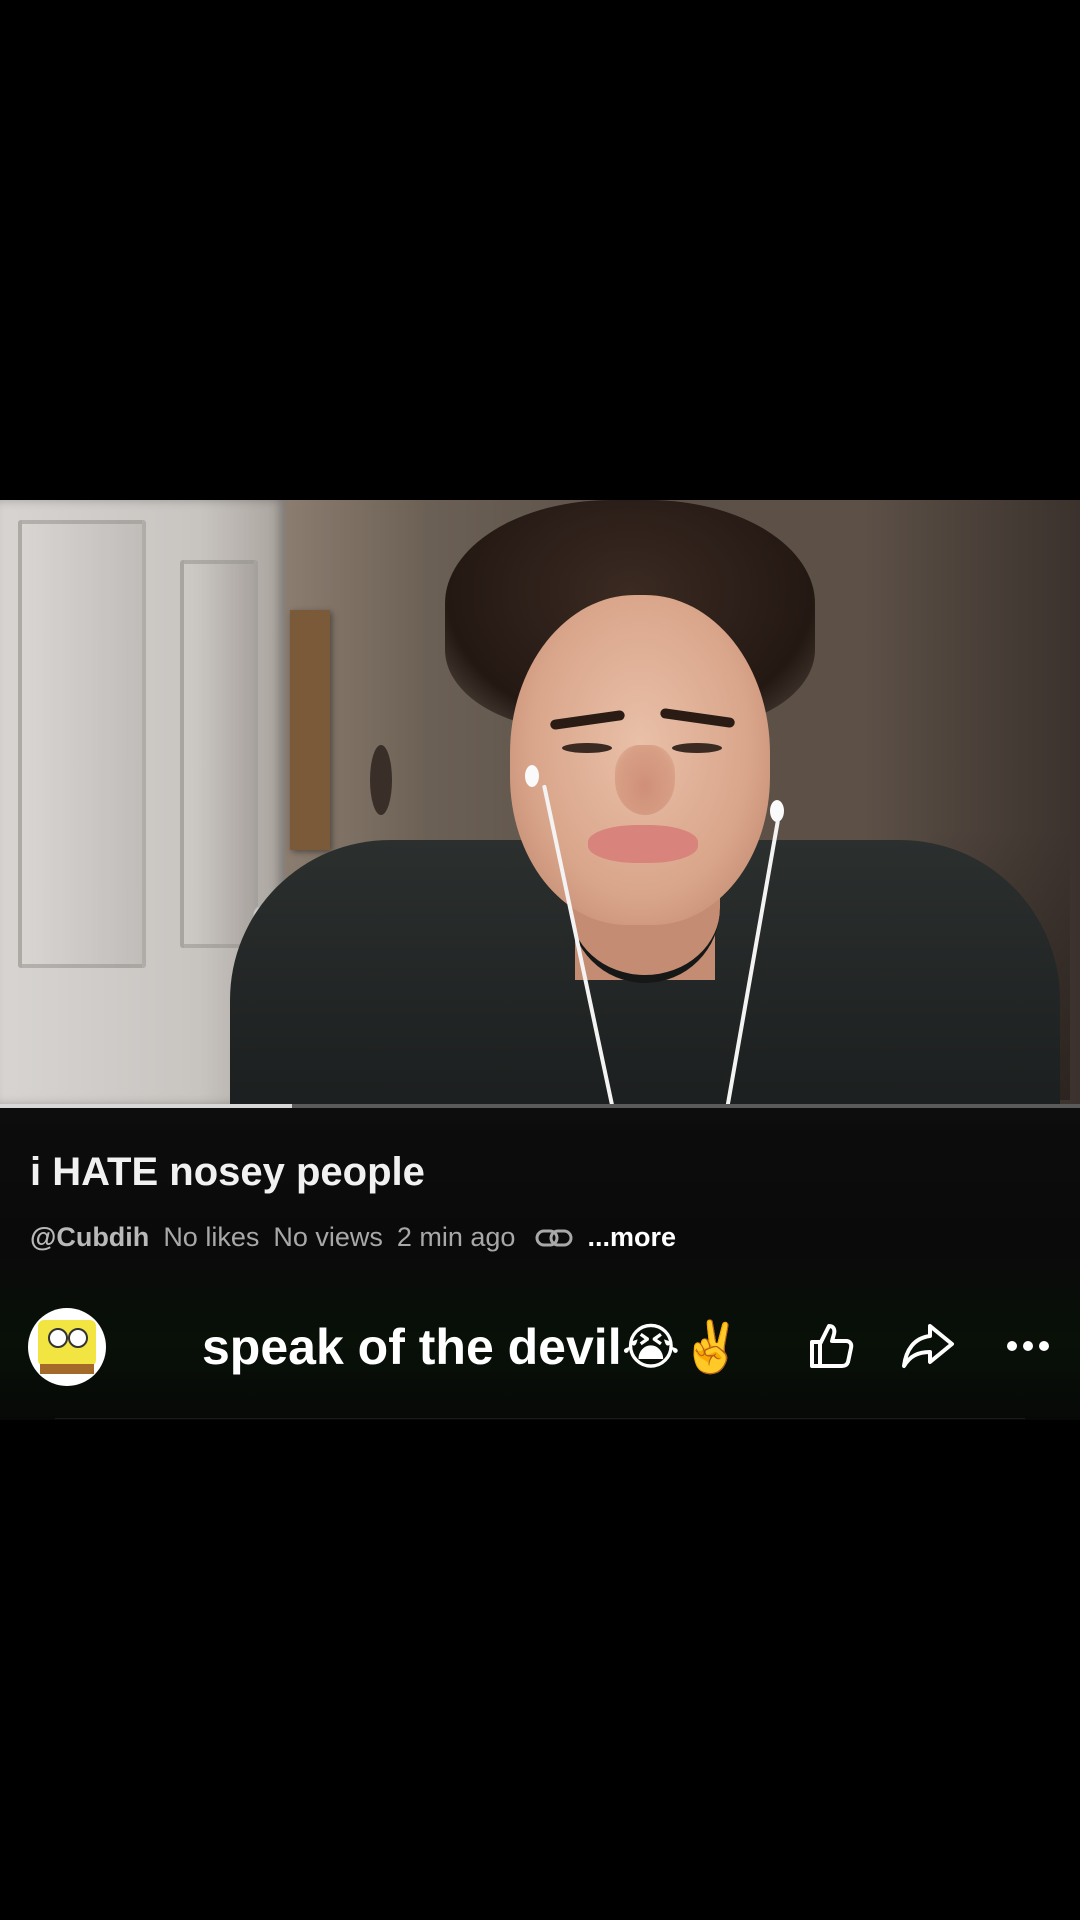 The image size is (1080, 1920). Describe the element at coordinates (830, 1346) in the screenshot. I see `thumbs-up-icon` at that location.